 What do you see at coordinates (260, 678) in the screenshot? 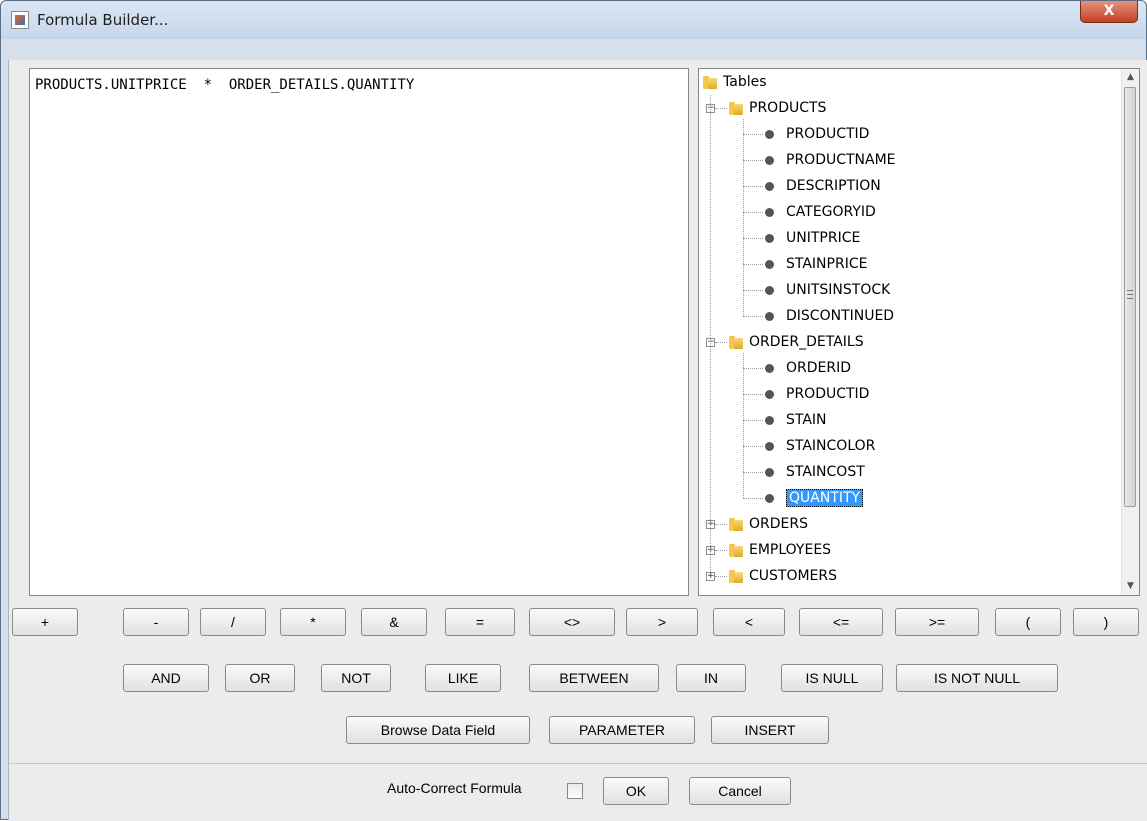
I see `logical-operator-button: OR` at bounding box center [260, 678].